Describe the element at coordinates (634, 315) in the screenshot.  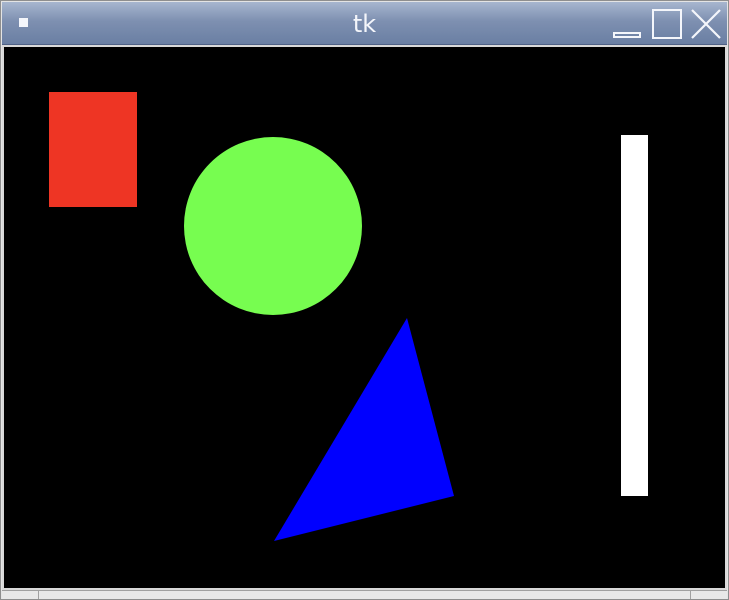
I see `white-bar` at that location.